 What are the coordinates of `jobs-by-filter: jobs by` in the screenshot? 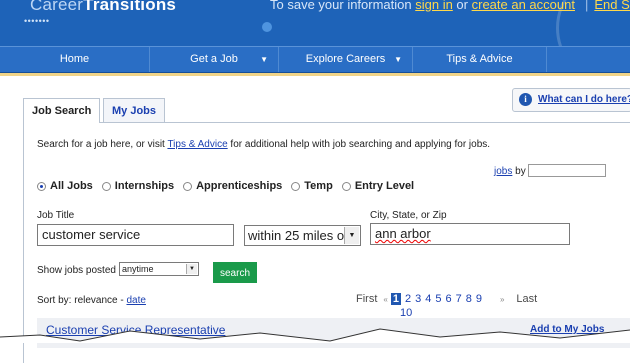 It's located at (550, 170).